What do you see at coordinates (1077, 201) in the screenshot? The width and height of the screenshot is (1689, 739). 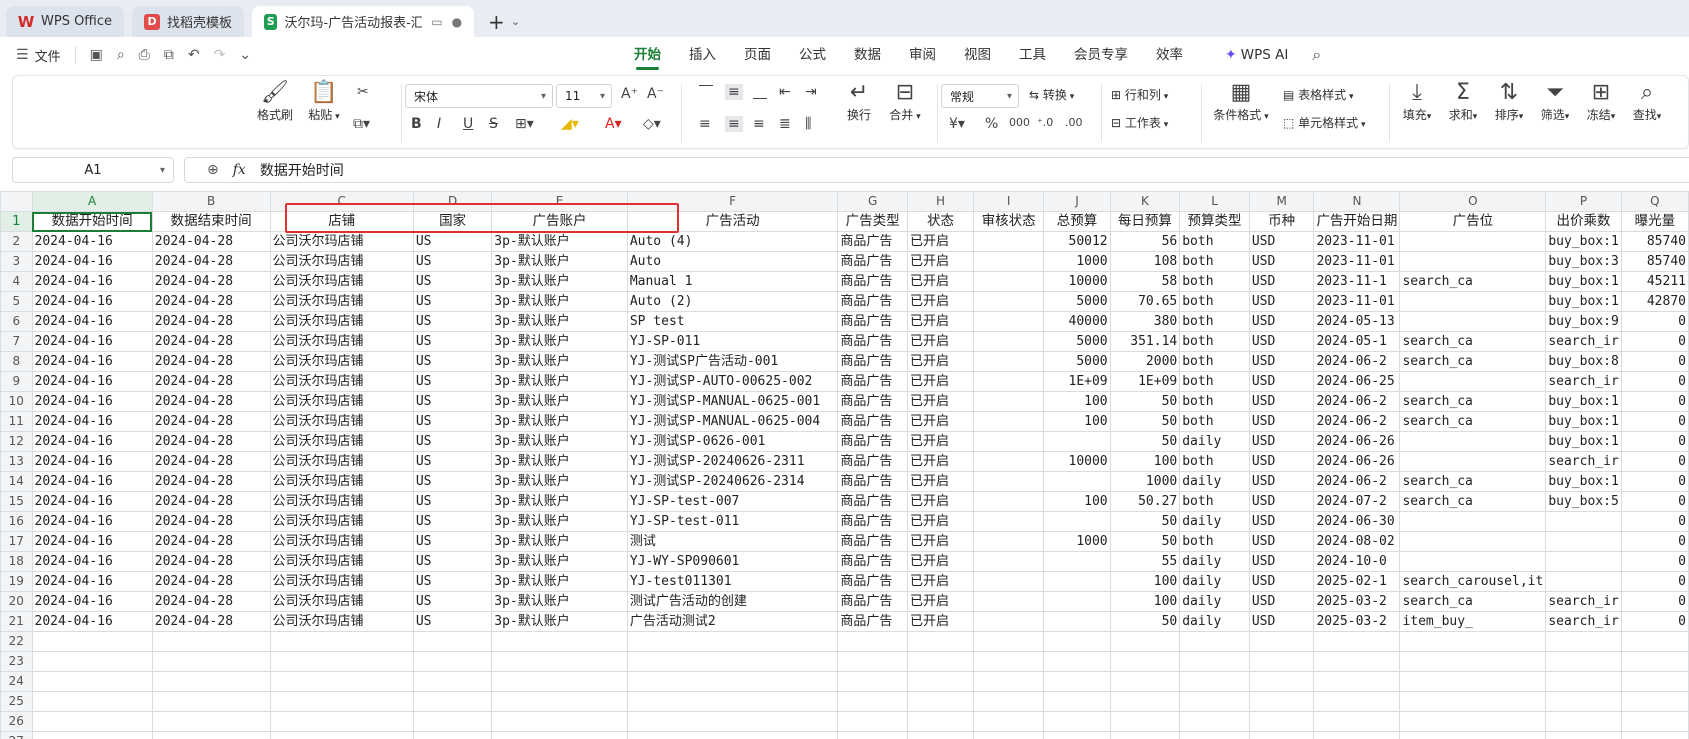 I see `column-header: J` at bounding box center [1077, 201].